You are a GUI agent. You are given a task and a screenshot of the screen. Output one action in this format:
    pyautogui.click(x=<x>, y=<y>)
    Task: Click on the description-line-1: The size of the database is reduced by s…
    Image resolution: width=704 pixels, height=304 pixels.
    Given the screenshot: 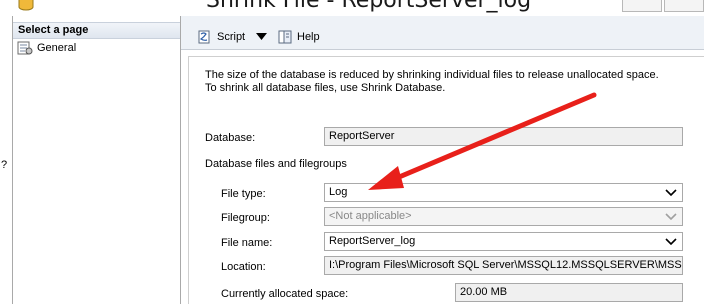 What is the action you would take?
    pyautogui.click(x=432, y=75)
    